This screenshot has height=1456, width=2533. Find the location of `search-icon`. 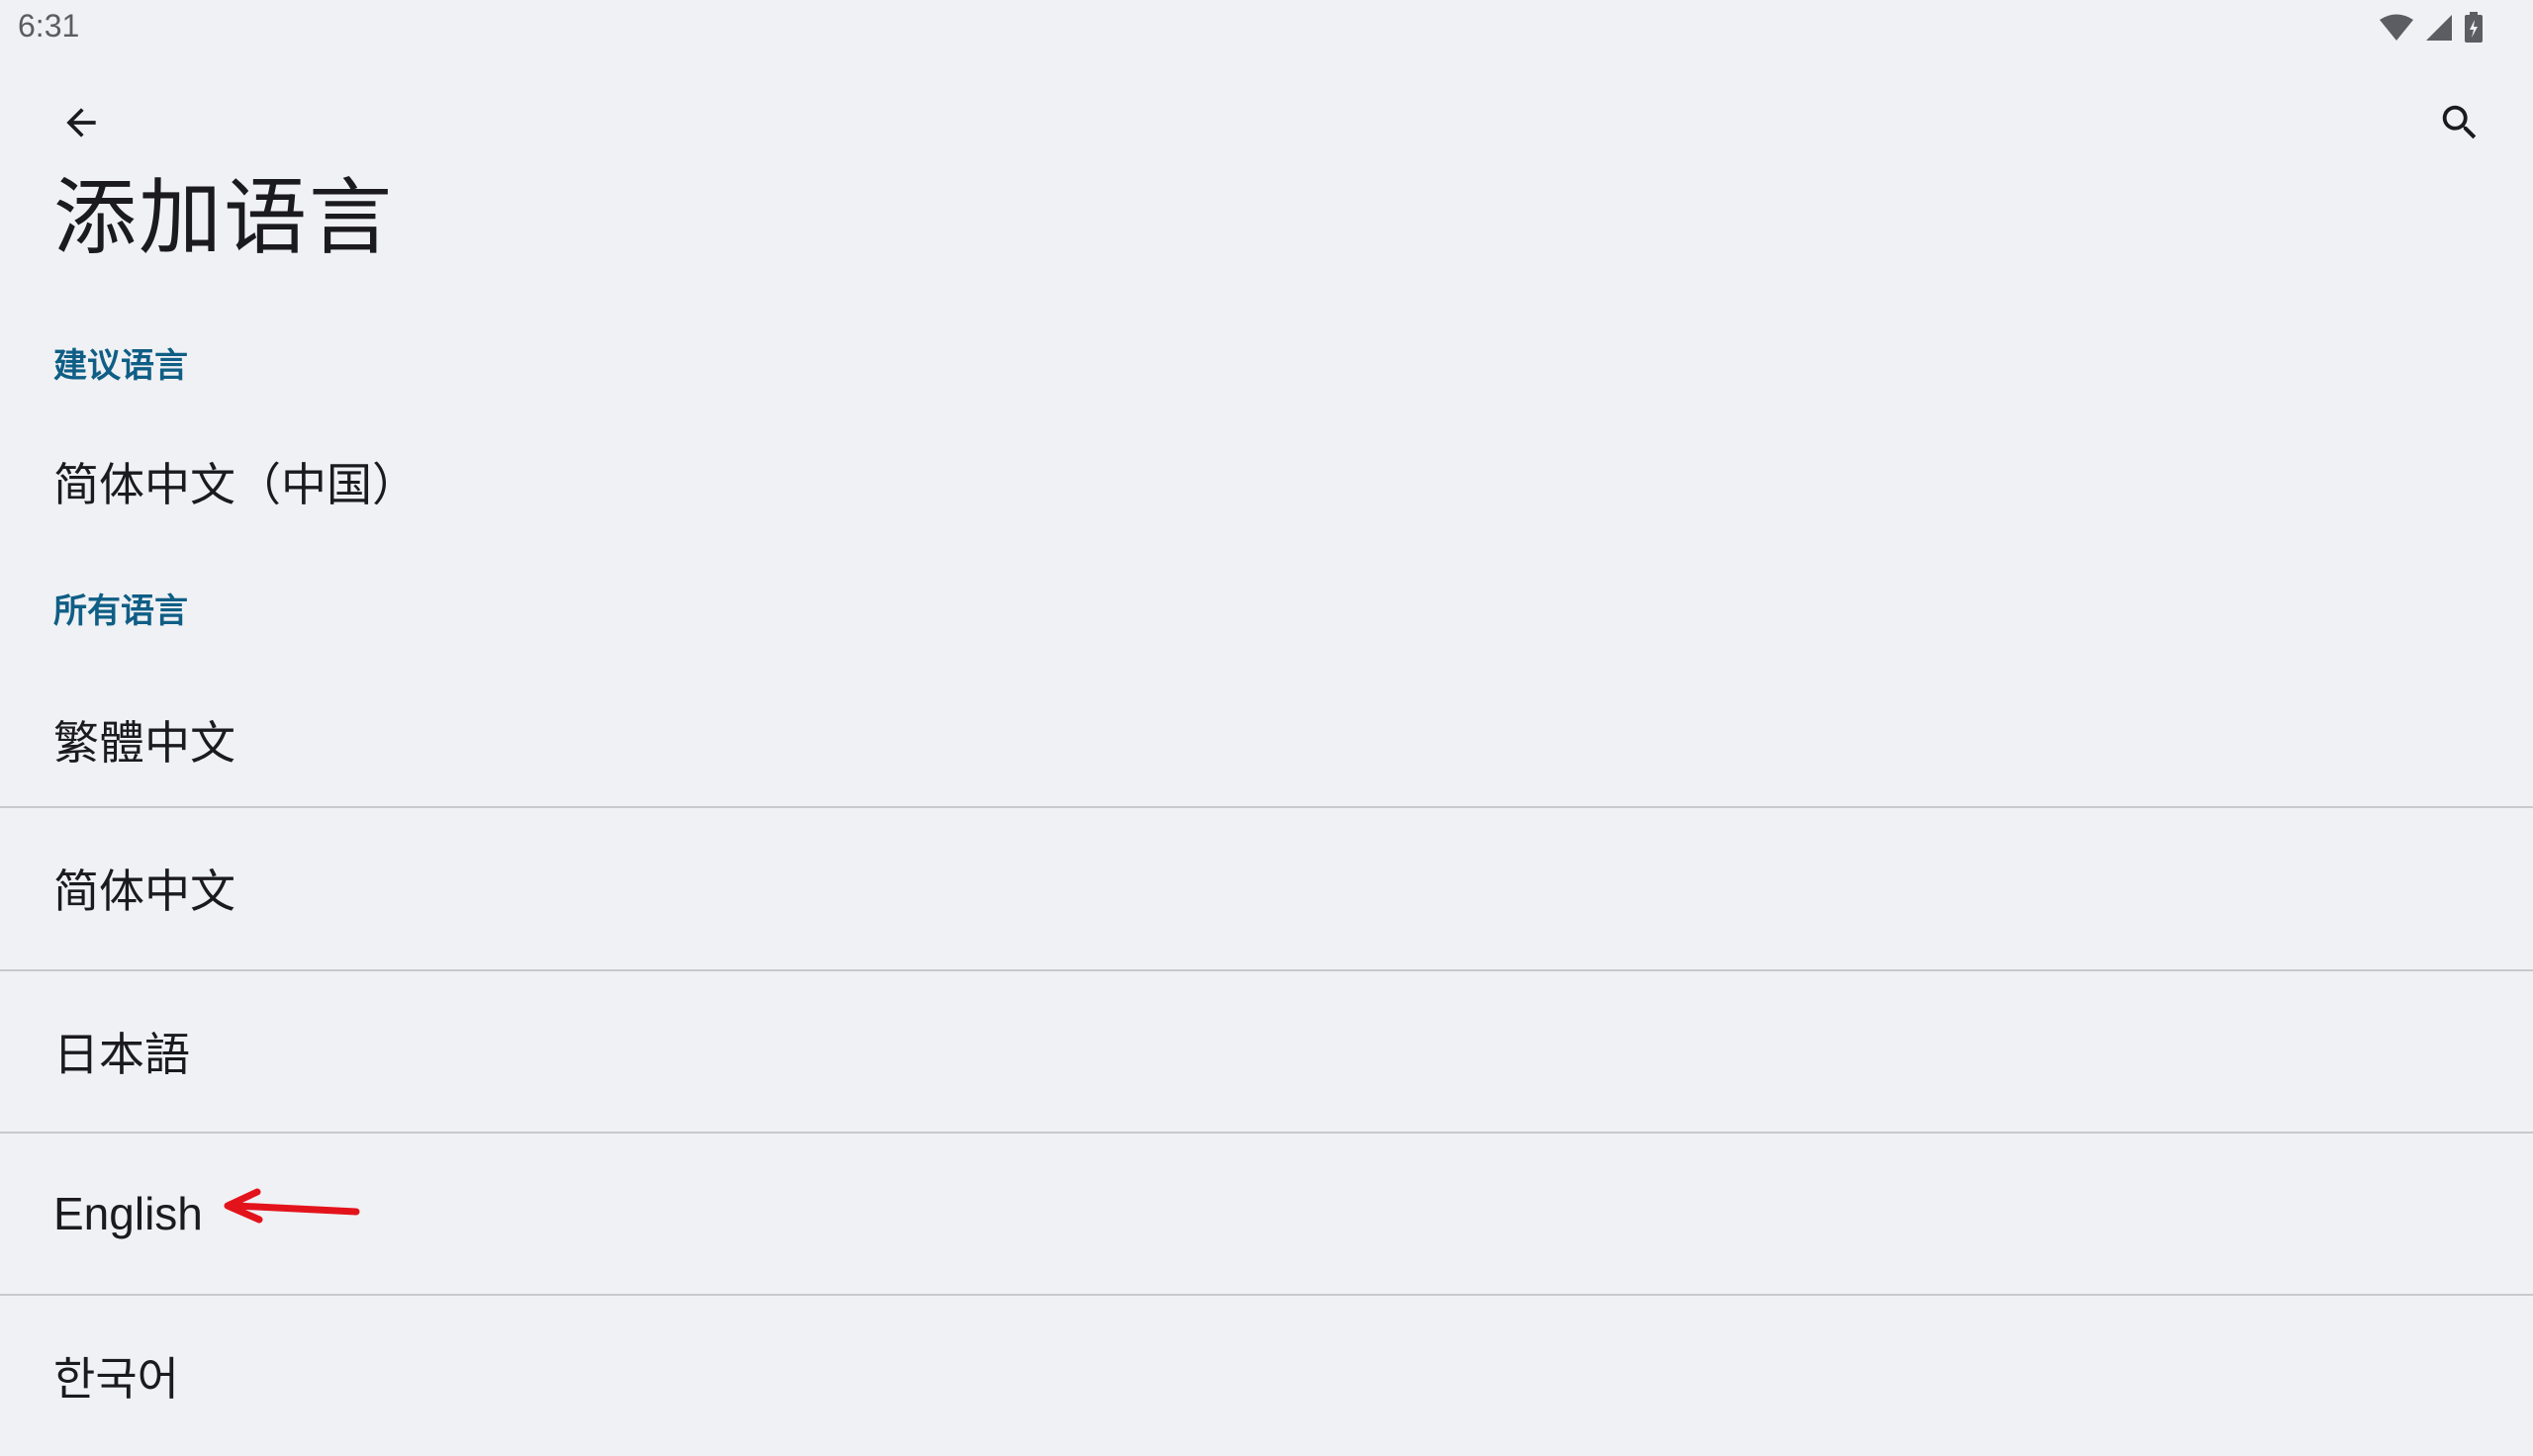

search-icon is located at coordinates (2460, 124).